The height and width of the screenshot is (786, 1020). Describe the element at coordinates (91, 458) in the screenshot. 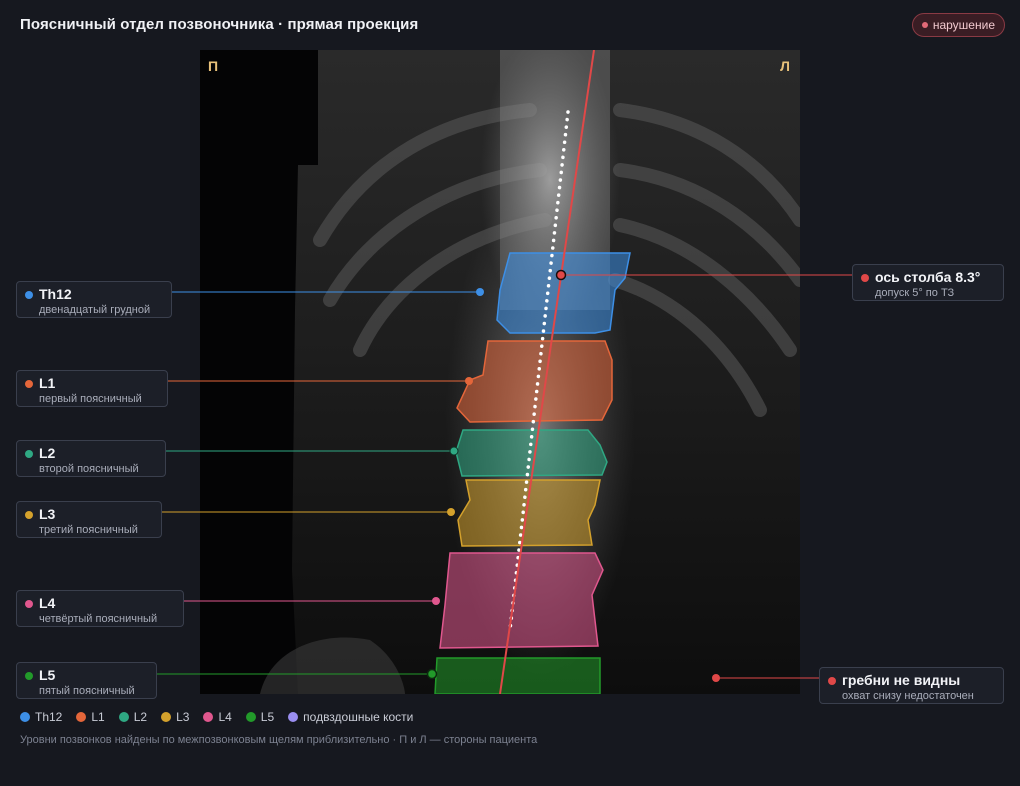

I see `label-l2: L2 второй поясничный` at that location.